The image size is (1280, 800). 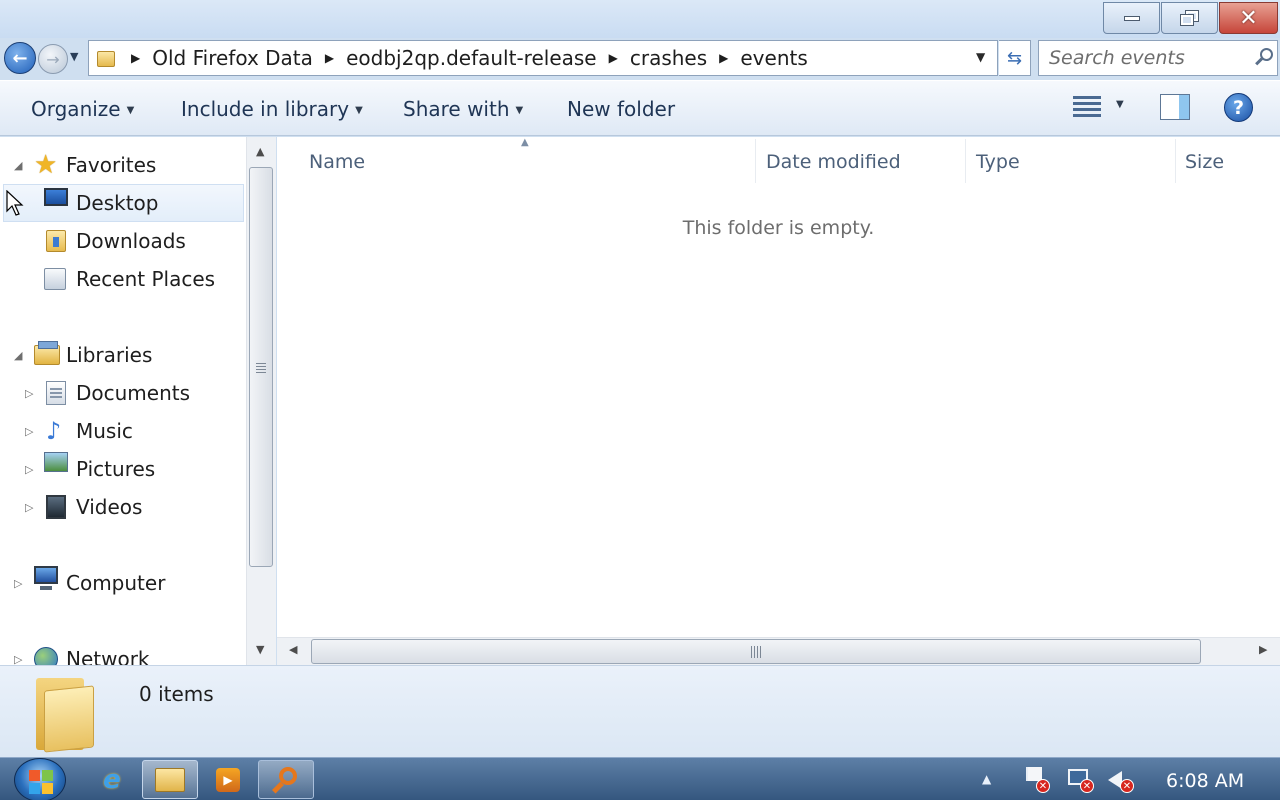 I want to click on nav-item-desktop: Desktop, so click(x=123, y=203).